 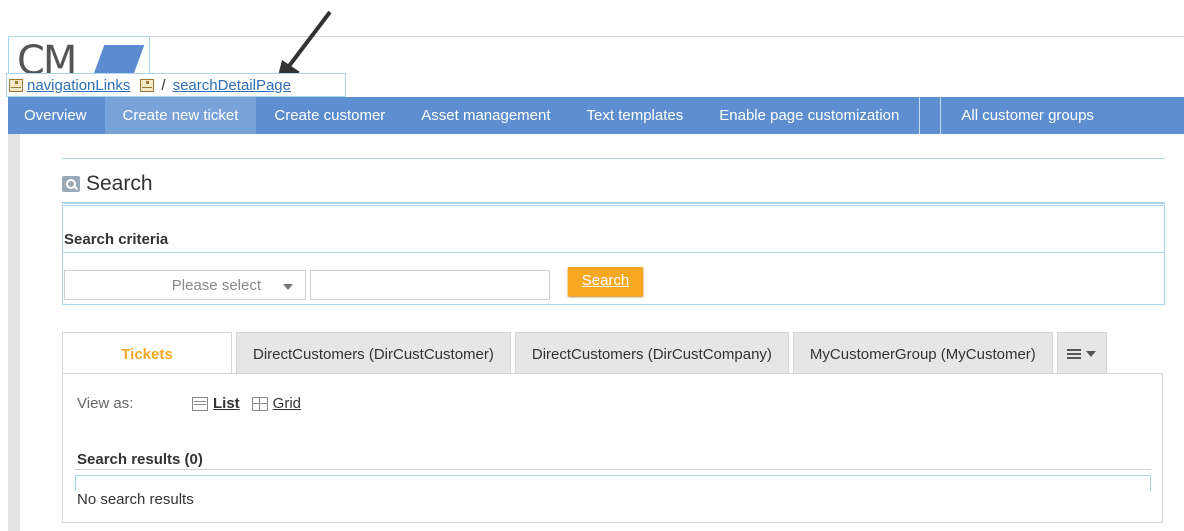 I want to click on search-input, so click(x=430, y=285).